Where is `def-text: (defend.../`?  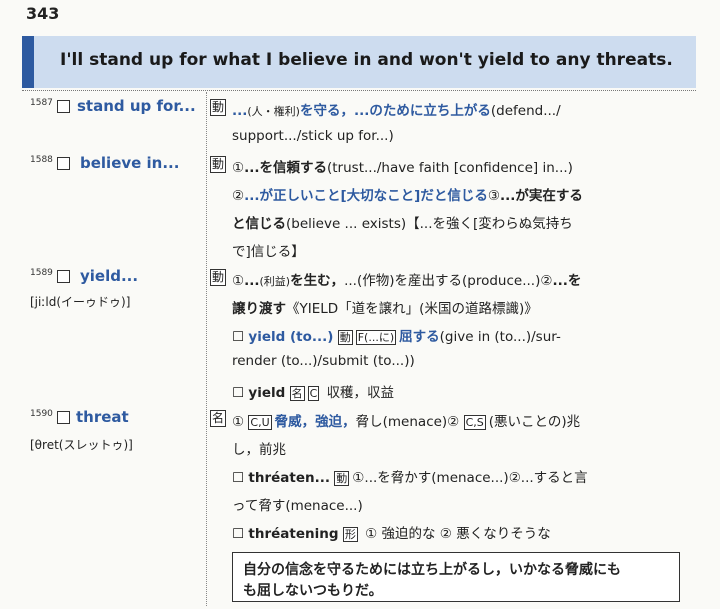
def-text: (defend.../ is located at coordinates (525, 111).